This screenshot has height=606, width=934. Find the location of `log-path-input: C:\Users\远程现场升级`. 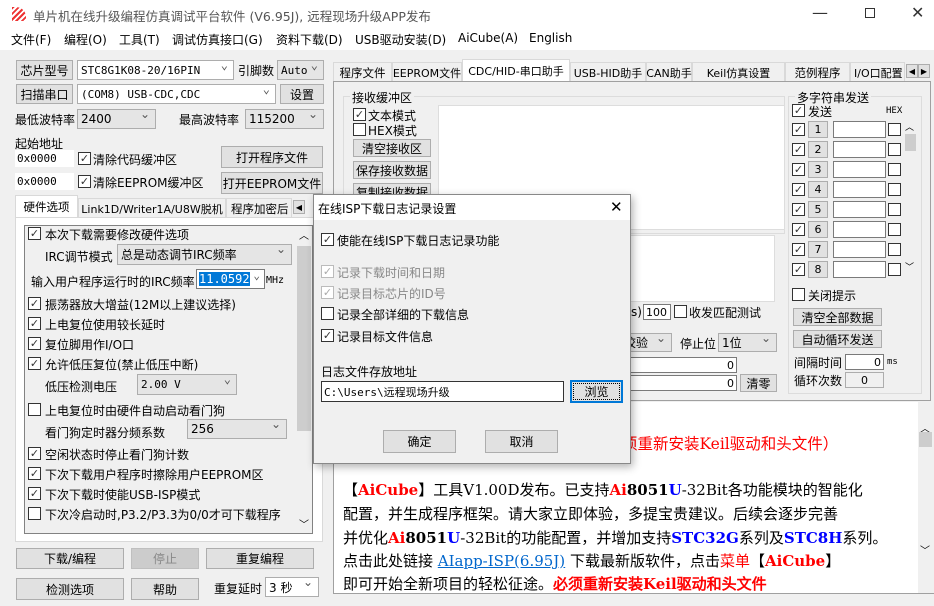

log-path-input: C:\Users\远程现场升级 is located at coordinates (442, 391).